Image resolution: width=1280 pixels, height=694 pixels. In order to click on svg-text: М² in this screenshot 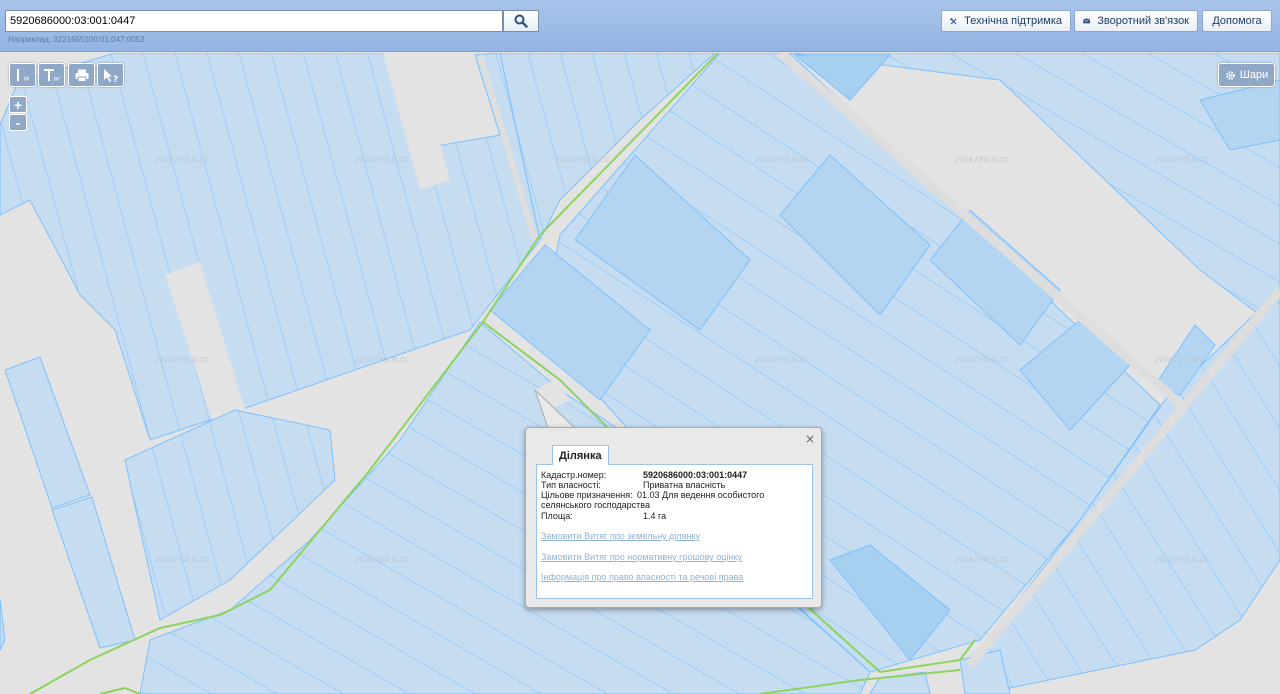, I will do `click(57, 80)`.